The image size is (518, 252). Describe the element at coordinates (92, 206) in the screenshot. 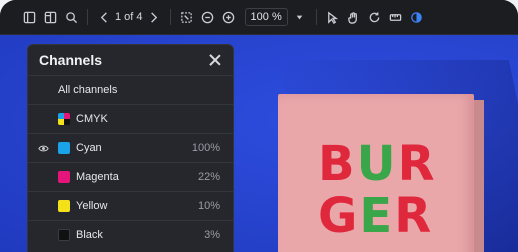

I see `channel-label: Yellow` at that location.